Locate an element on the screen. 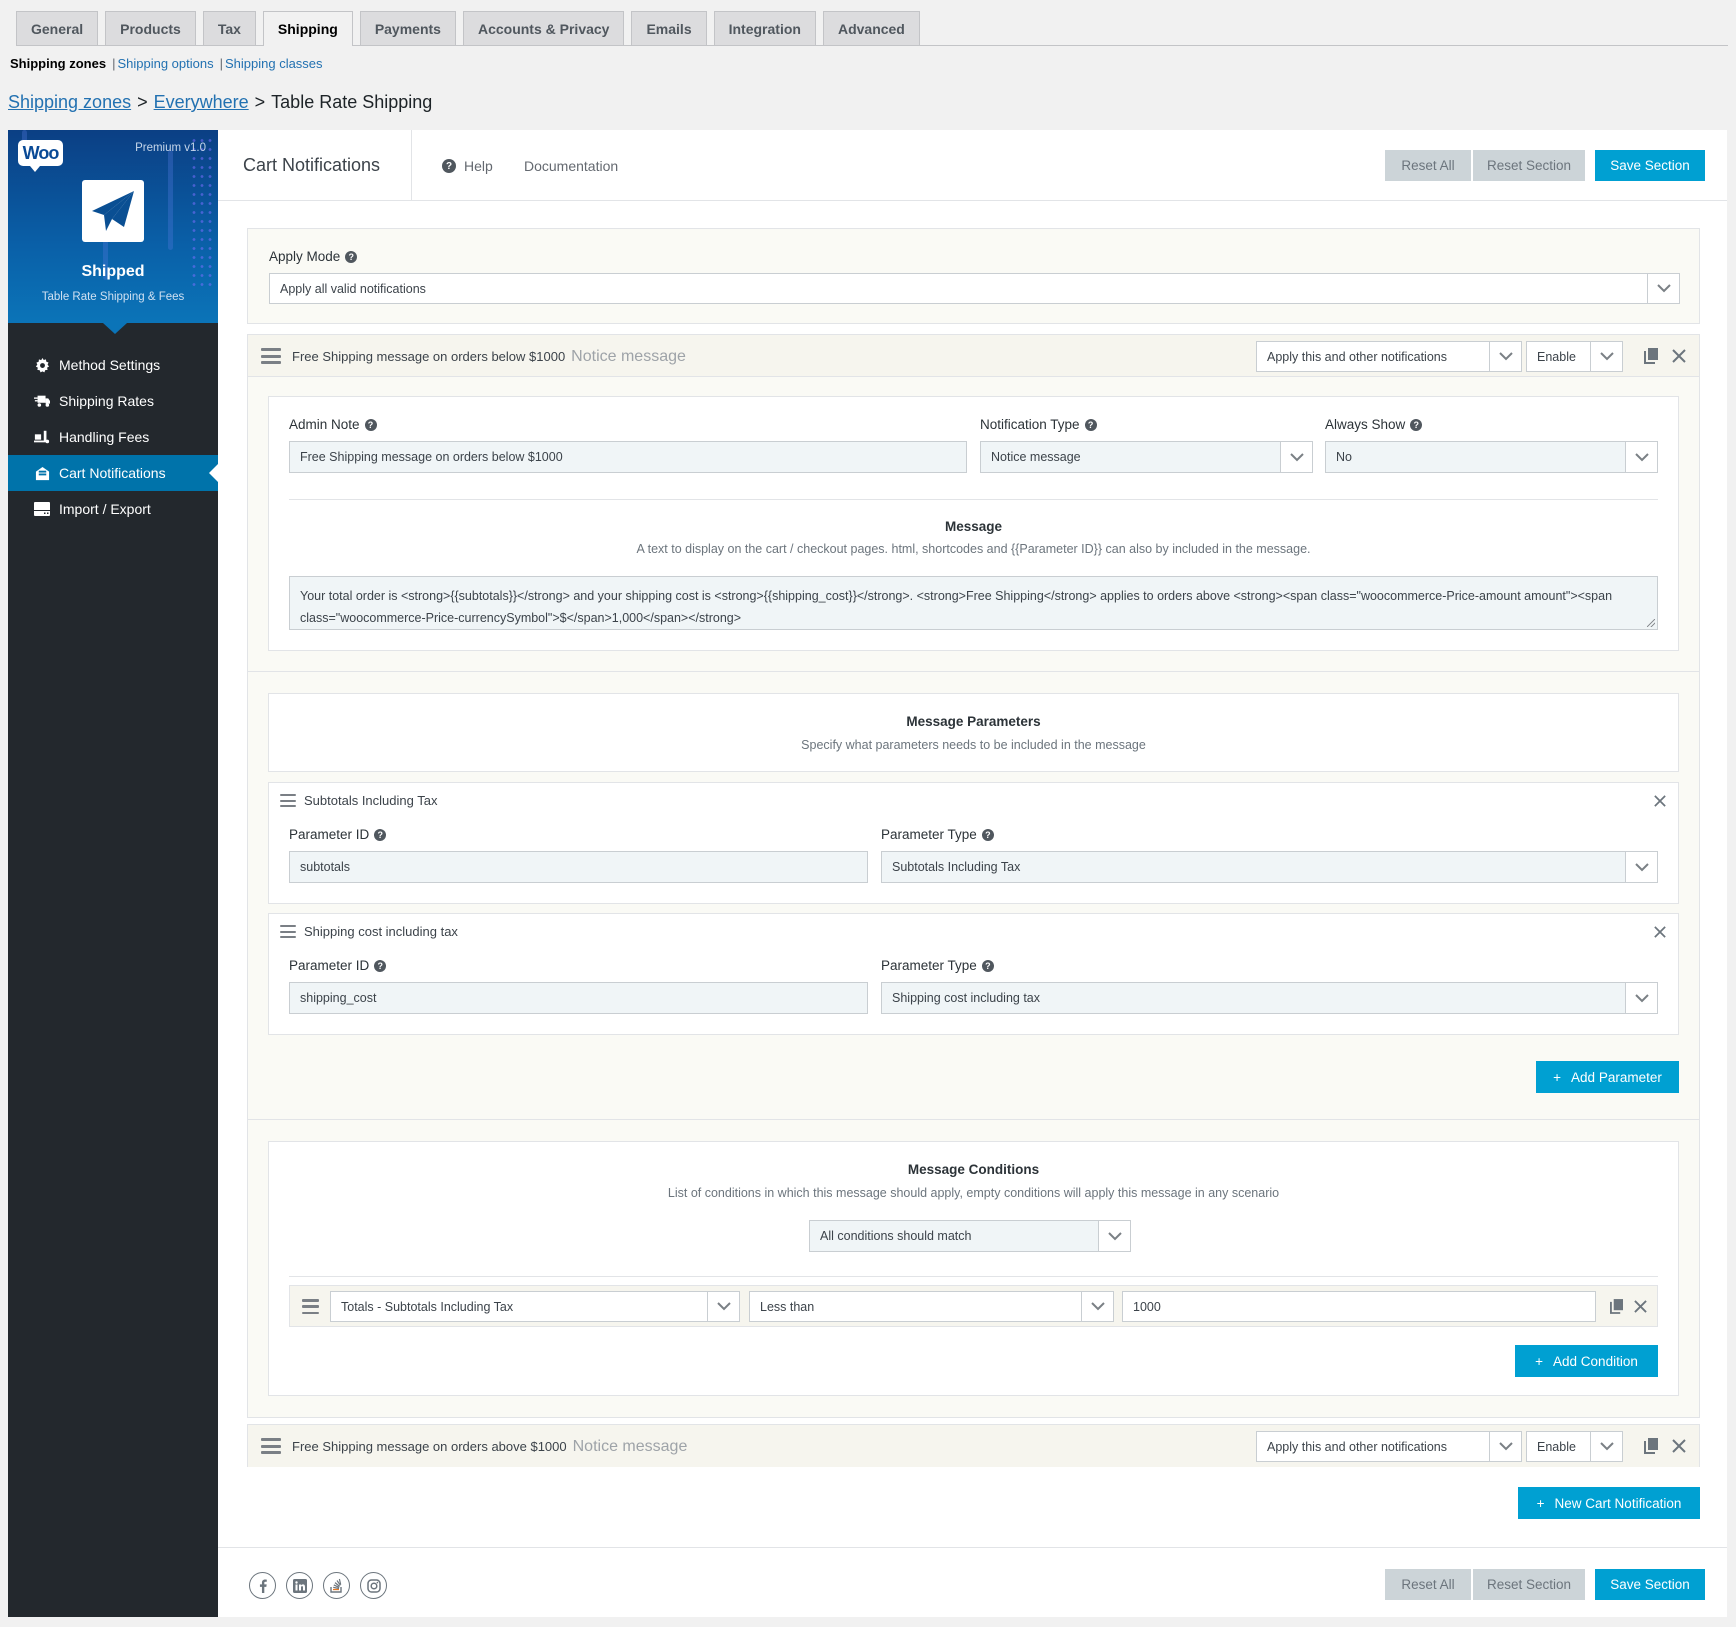  documentation-link: Documentation is located at coordinates (571, 166).